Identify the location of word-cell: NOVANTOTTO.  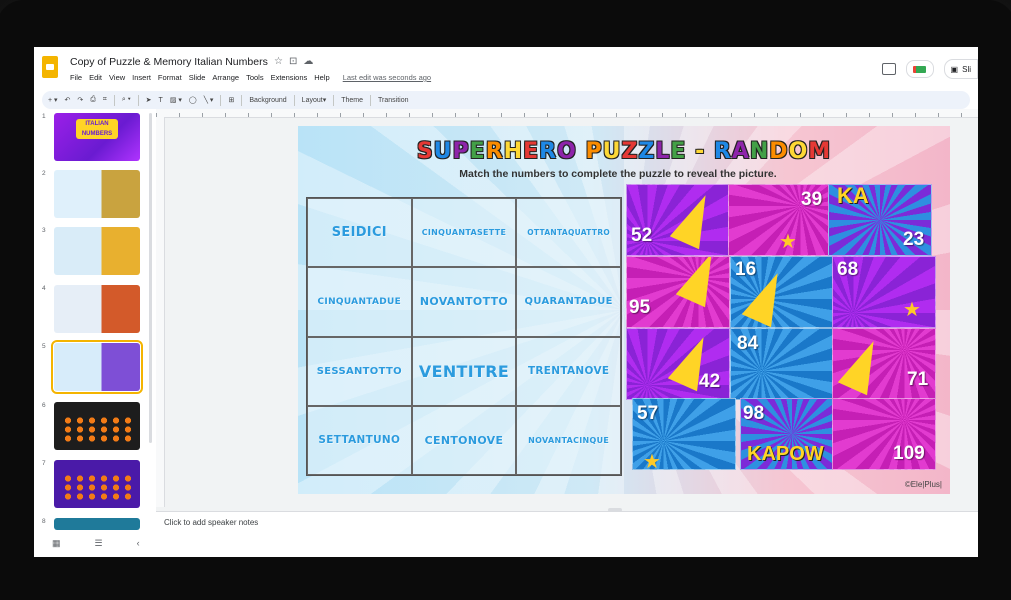
(464, 301).